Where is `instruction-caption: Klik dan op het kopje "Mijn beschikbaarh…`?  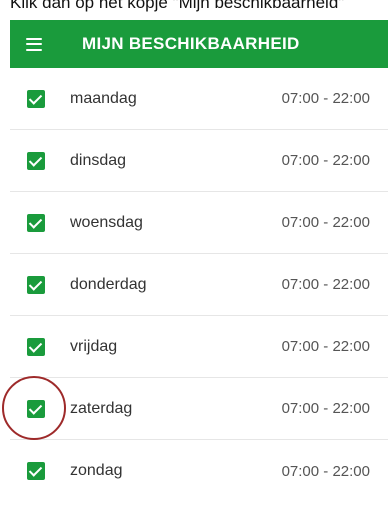
instruction-caption: Klik dan op het kopje "Mijn beschikbaarh… is located at coordinates (194, 10).